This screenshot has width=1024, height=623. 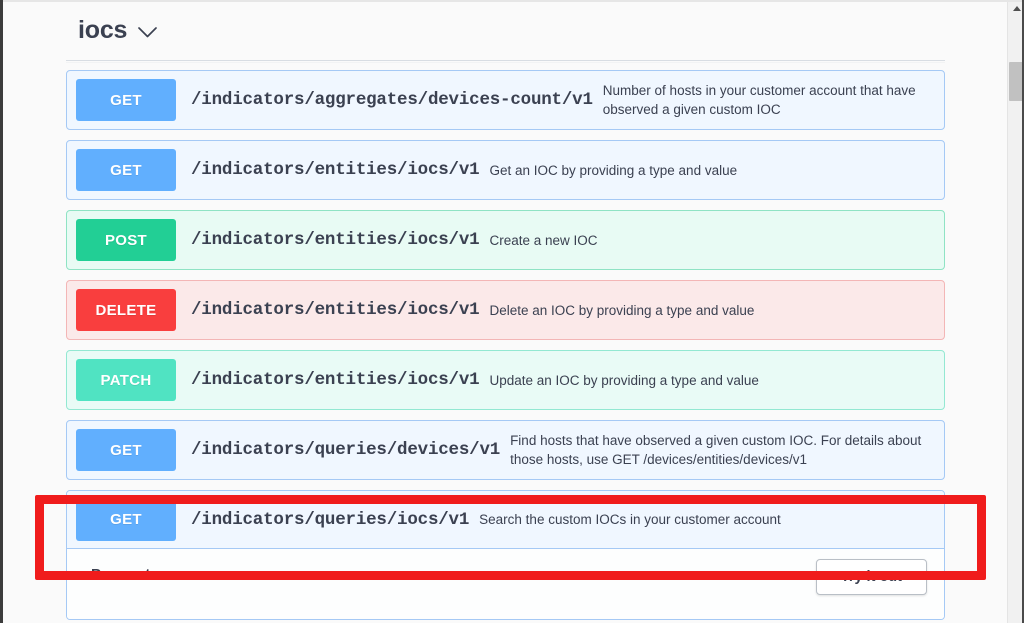 I want to click on parameters-heading: Parameters, so click(x=132, y=574).